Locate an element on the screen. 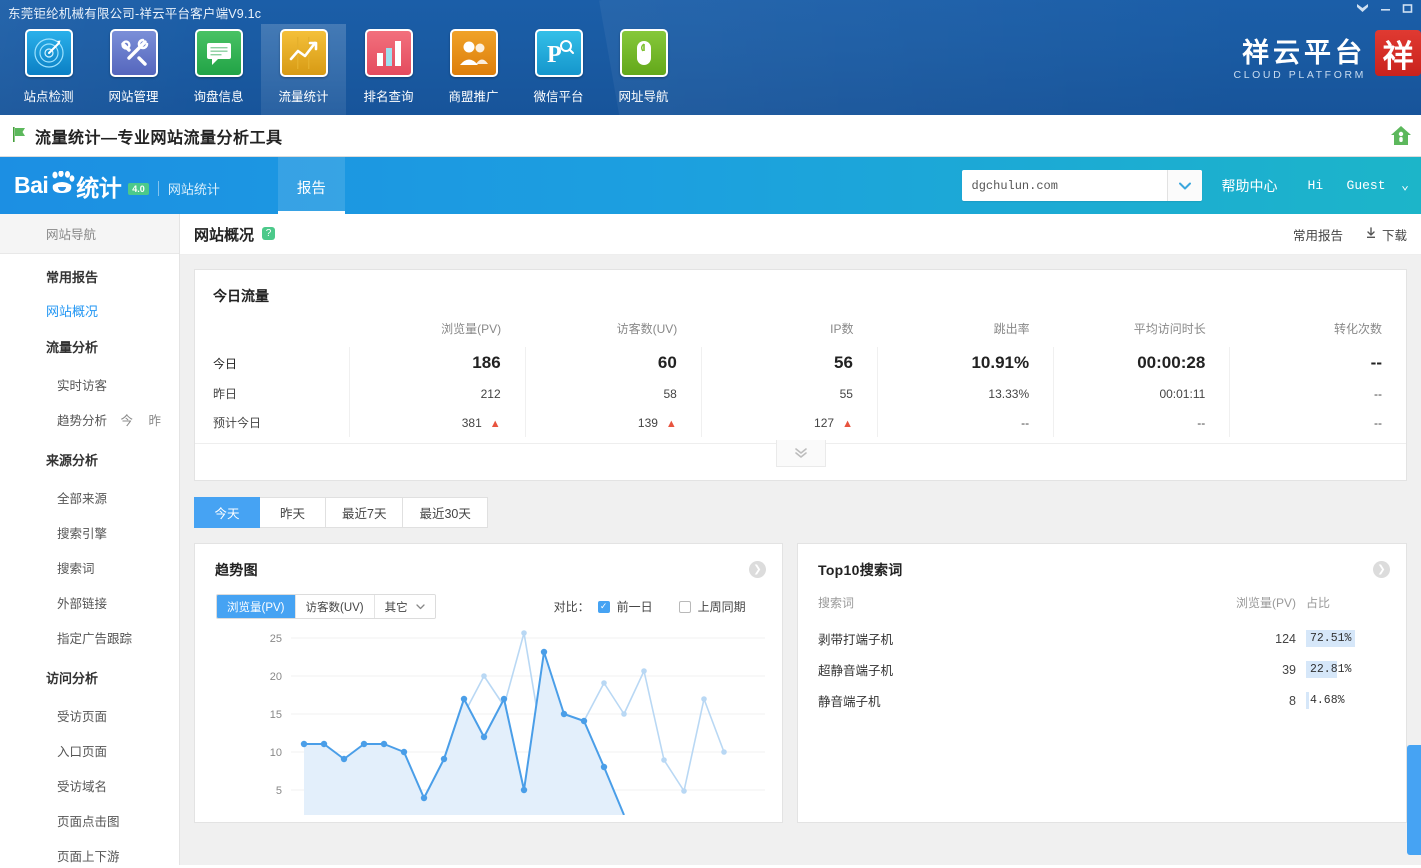 Image resolution: width=1421 pixels, height=868 pixels. download-icon is located at coordinates (1371, 234).